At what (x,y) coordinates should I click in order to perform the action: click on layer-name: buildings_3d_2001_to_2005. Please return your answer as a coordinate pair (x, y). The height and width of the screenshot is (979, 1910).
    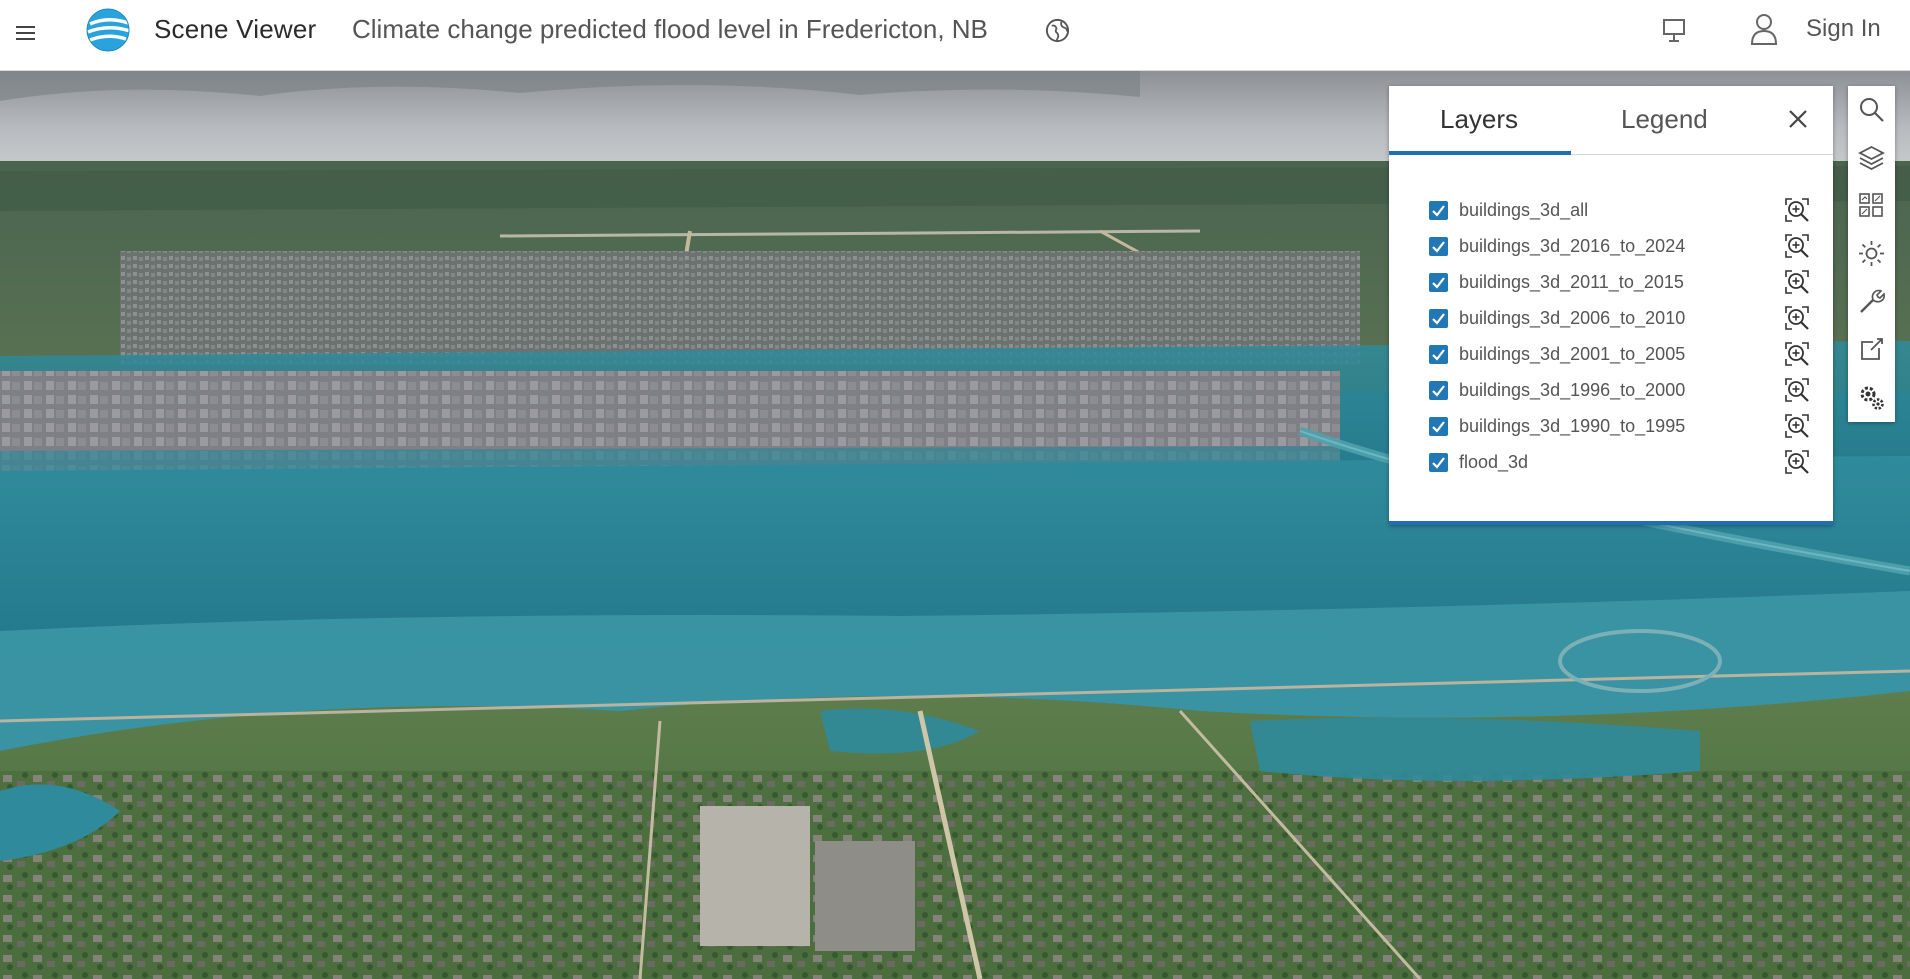
    Looking at the image, I should click on (1572, 354).